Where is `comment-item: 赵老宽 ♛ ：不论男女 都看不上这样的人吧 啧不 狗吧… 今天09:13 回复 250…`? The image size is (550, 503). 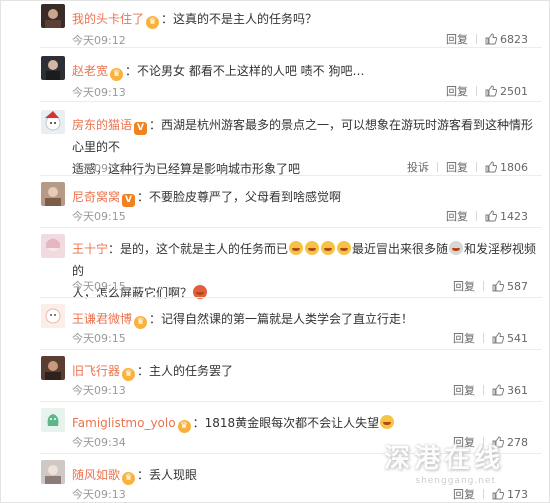 comment-item: 赵老宽 ♛ ：不论男女 都看不上这样的人吧 啧不 狗吧… 今天09:13 回复 250… is located at coordinates (275, 77).